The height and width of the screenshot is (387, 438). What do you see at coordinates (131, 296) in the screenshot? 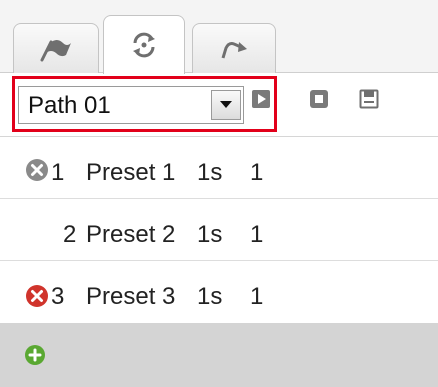
I see `preset-name: Preset 3` at bounding box center [131, 296].